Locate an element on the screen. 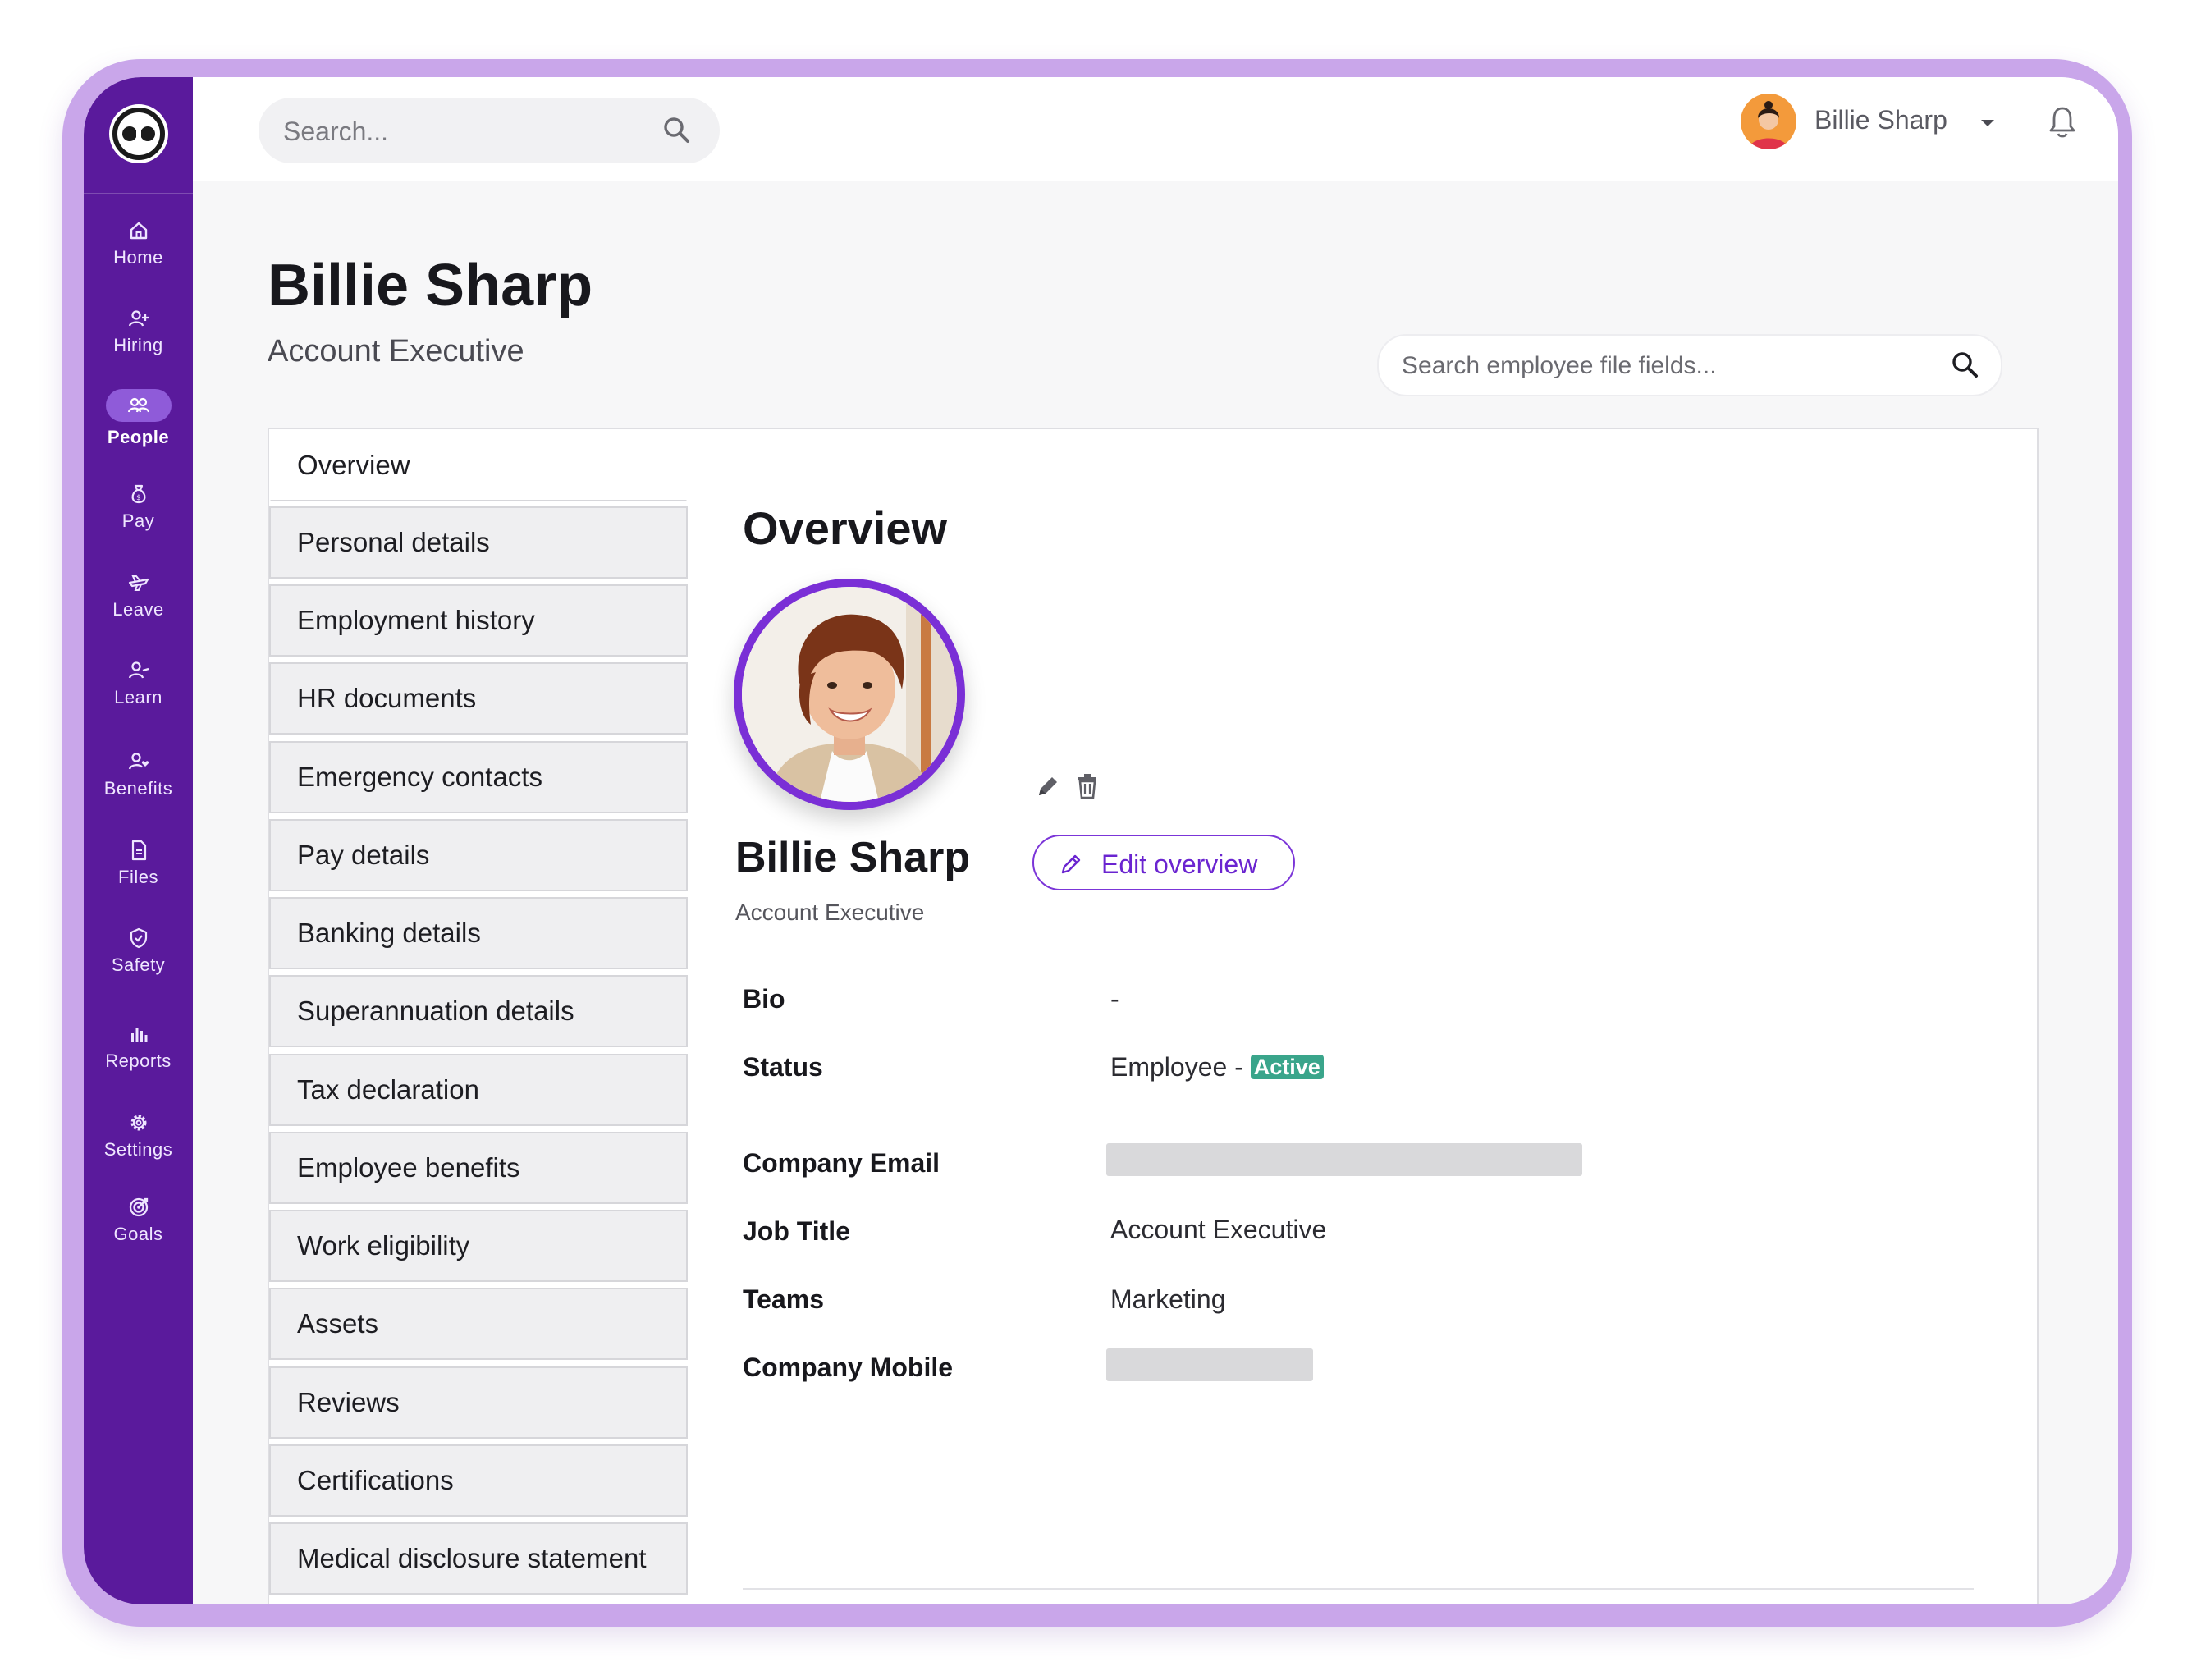  top-bar: Billie Sharp is located at coordinates (1156, 129).